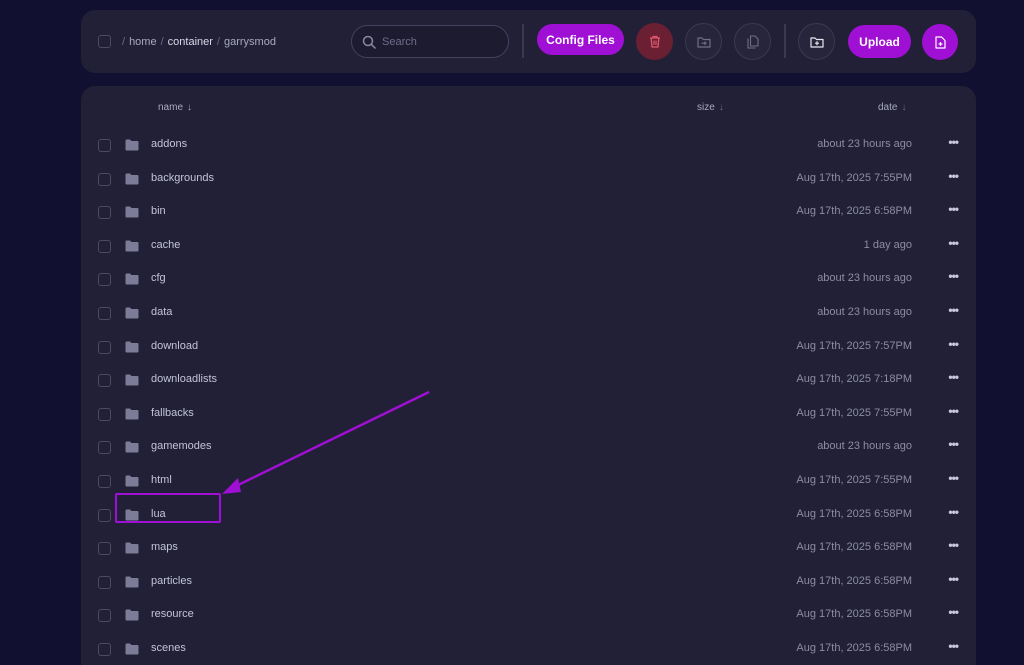  Describe the element at coordinates (326, 442) in the screenshot. I see `annotation-arrow-icon` at that location.